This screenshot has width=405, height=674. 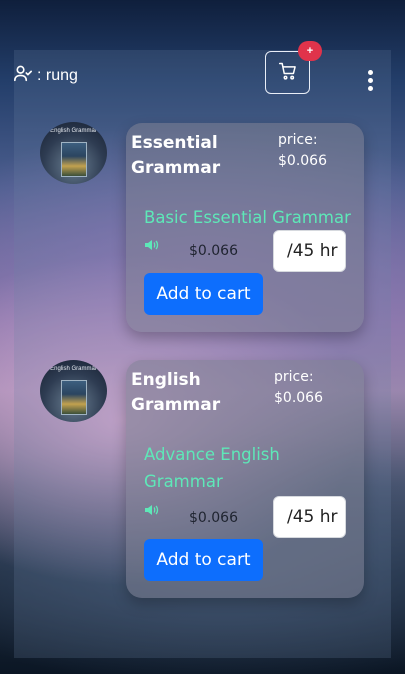 What do you see at coordinates (57, 75) in the screenshot?
I see `username-label: : rung` at bounding box center [57, 75].